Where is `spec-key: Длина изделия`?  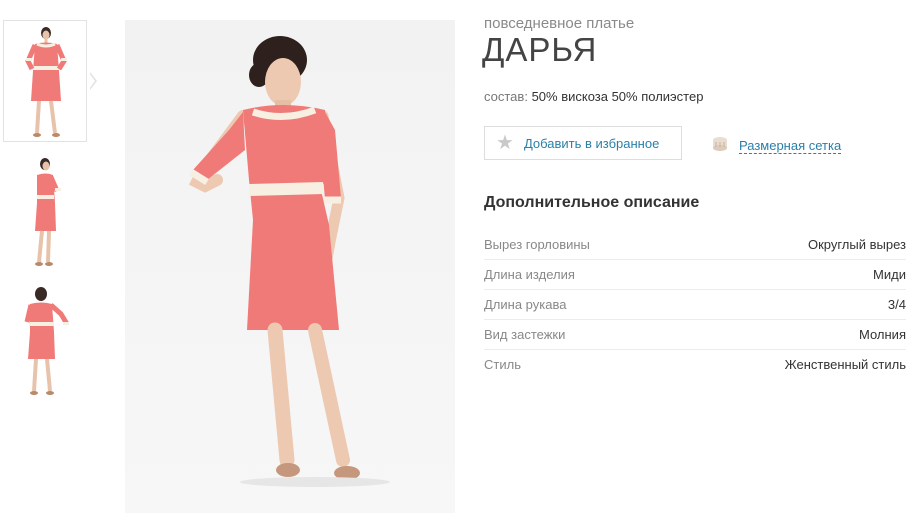
spec-key: Длина изделия is located at coordinates (529, 274).